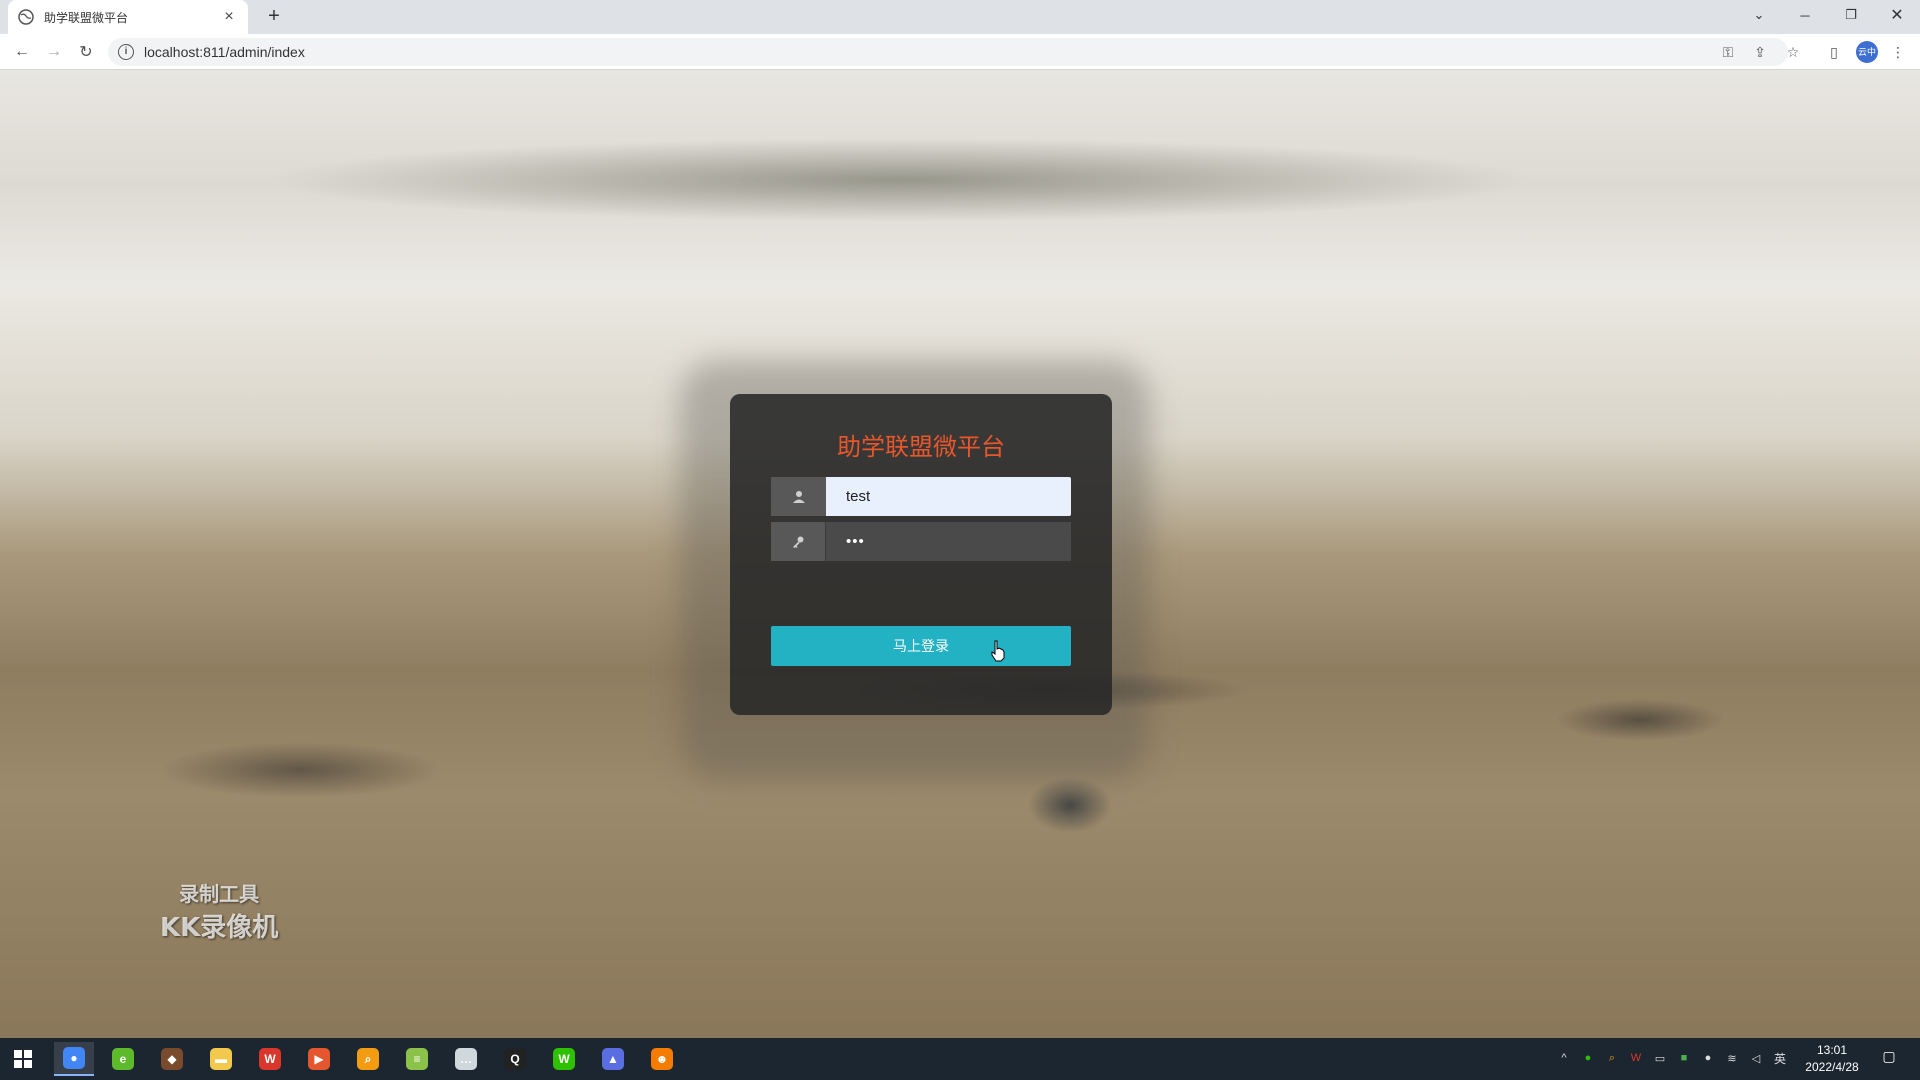 The image size is (1920, 1080). Describe the element at coordinates (219, 894) in the screenshot. I see `watermark-line1: 录制工具` at that location.